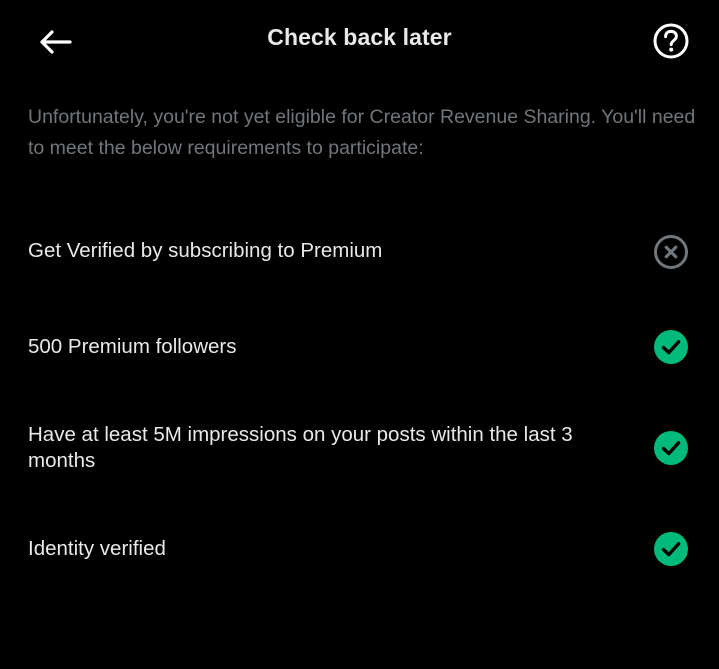 This screenshot has height=669, width=719. I want to click on help-button, so click(671, 41).